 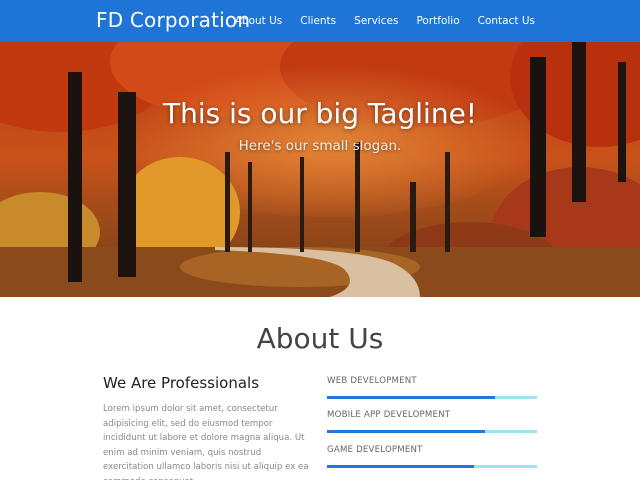 I want to click on nav-link-clients: Clients, so click(x=318, y=21).